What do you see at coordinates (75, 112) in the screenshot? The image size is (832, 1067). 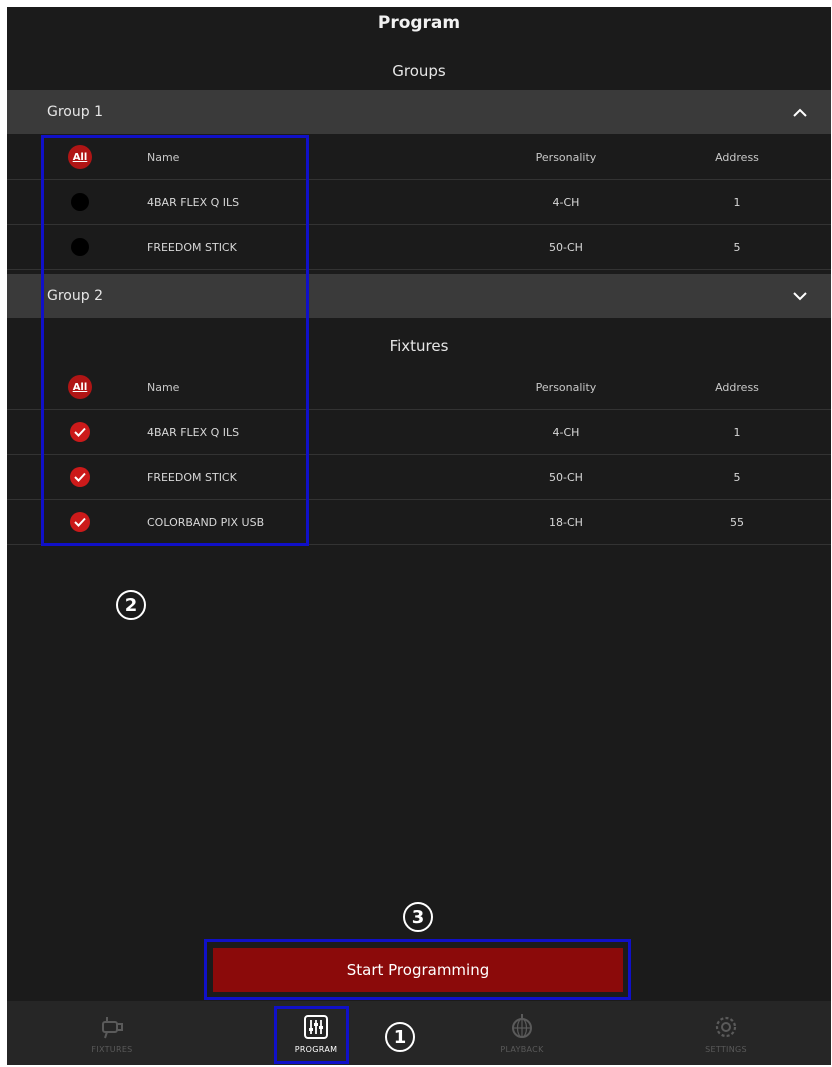 I see `group-1-label: Group 1` at bounding box center [75, 112].